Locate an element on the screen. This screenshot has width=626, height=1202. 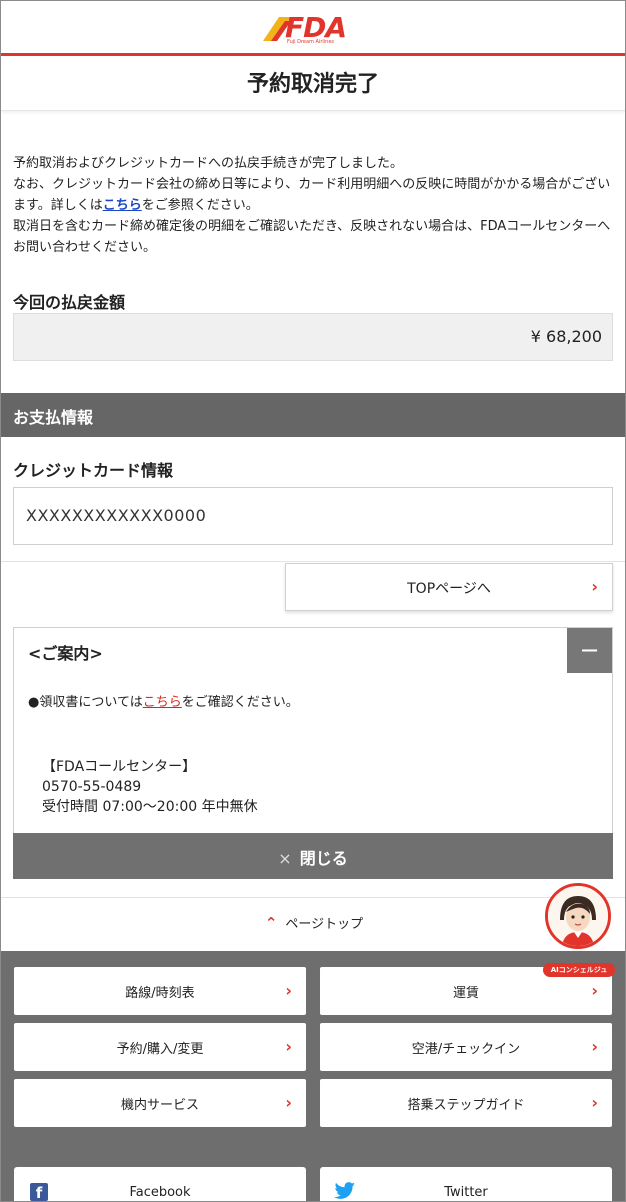
facebook-label: Facebook is located at coordinates (160, 1192).